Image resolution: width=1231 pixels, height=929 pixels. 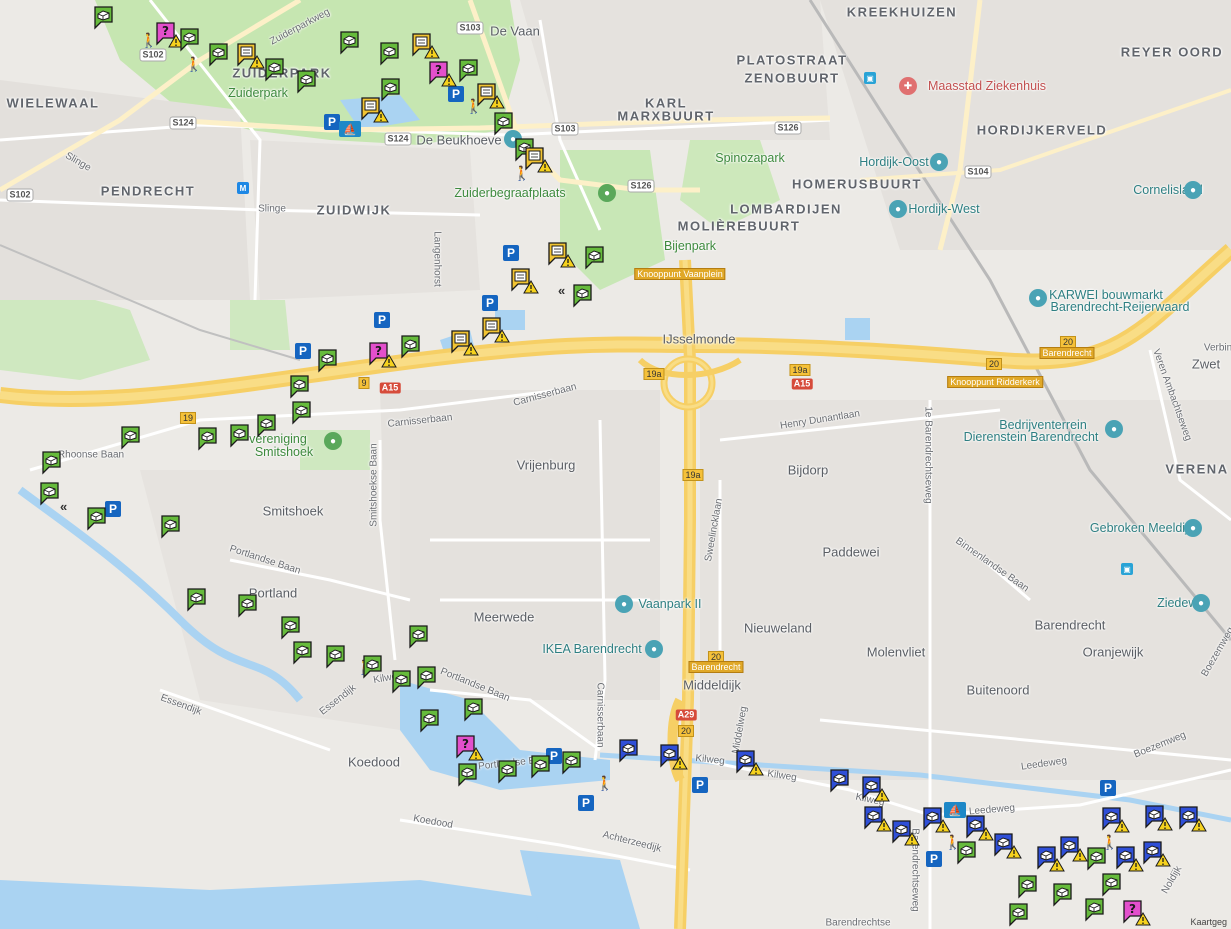 I want to click on train-icon: ▣, so click(x=870, y=78).